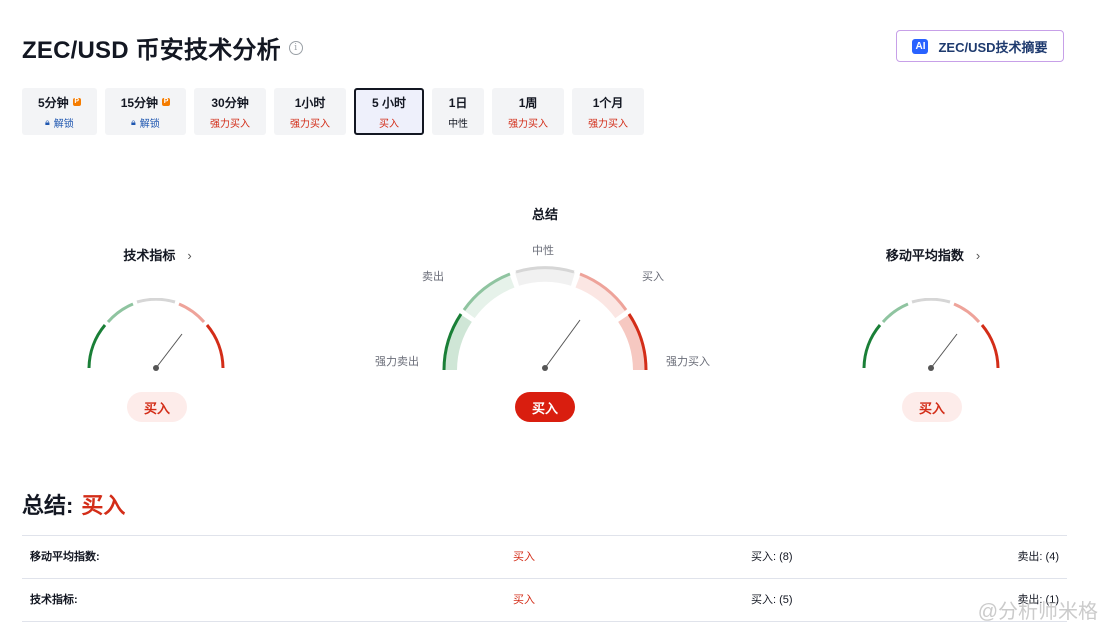 This screenshot has height=634, width=1106. I want to click on page-title-text: ZEC/USD 币安技术分析, so click(151, 50).